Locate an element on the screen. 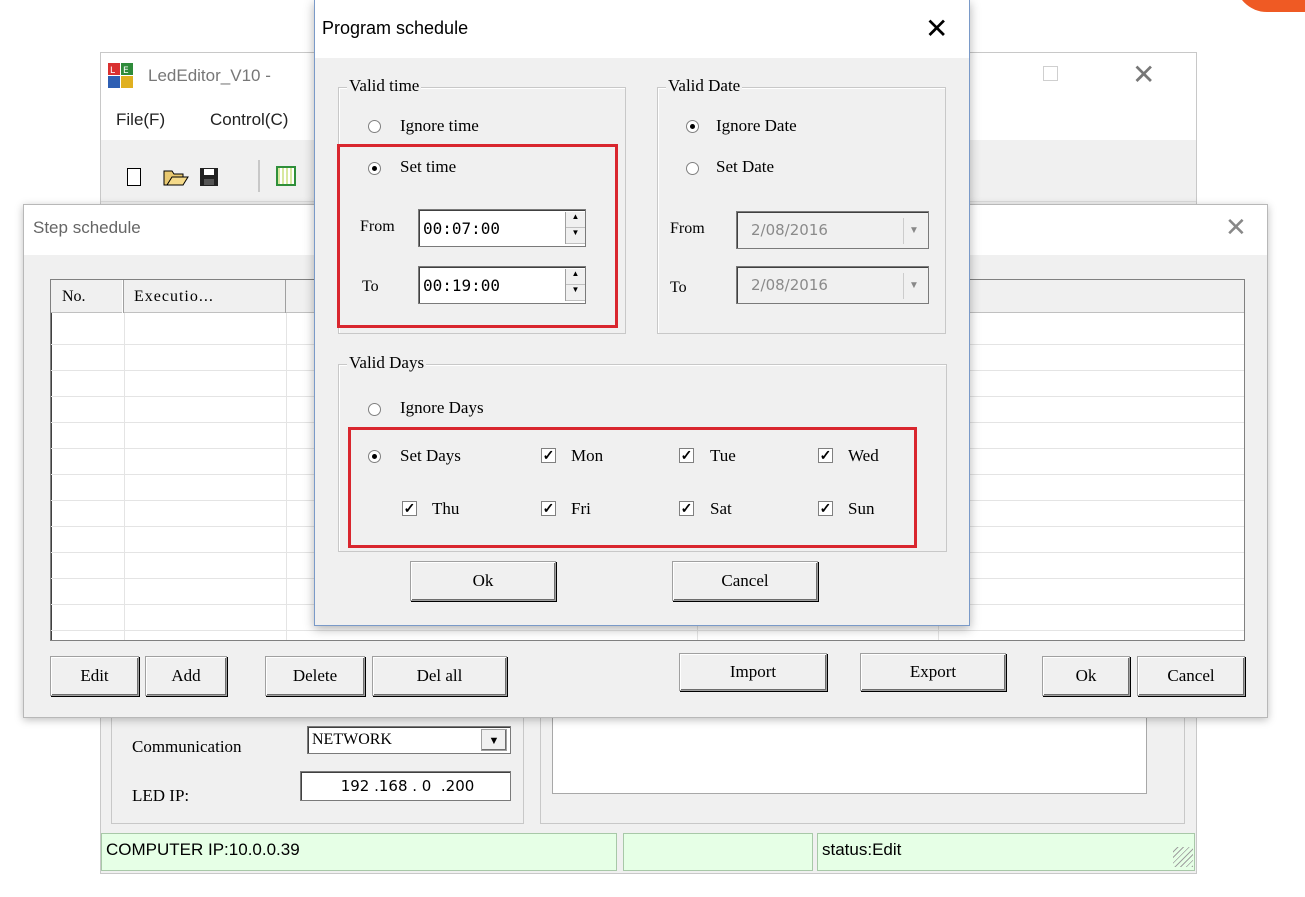 The height and width of the screenshot is (897, 1305). export-button: Export is located at coordinates (933, 672).